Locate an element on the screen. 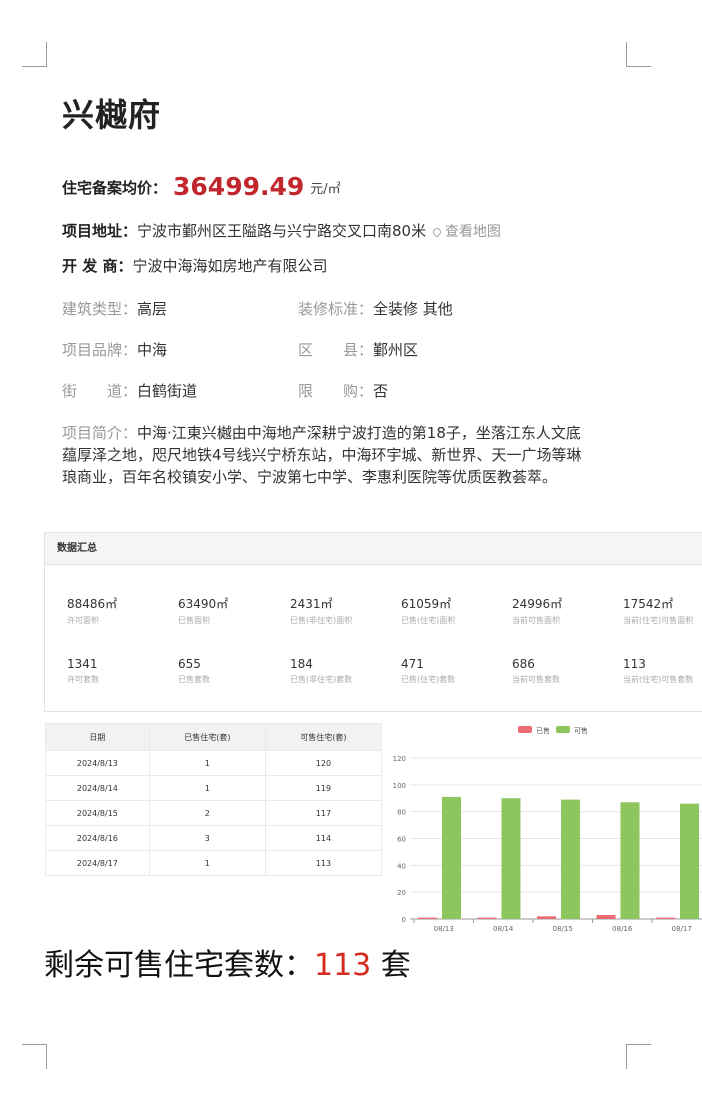 Image resolution: width=702 pixels, height=1095 pixels. y-tick-label: 60 is located at coordinates (401, 840).